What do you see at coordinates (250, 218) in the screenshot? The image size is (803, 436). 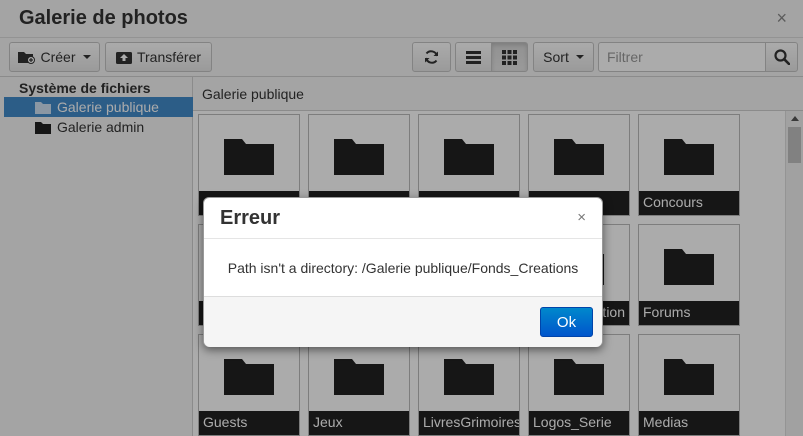 I see `error-dialog-title: Erreur` at bounding box center [250, 218].